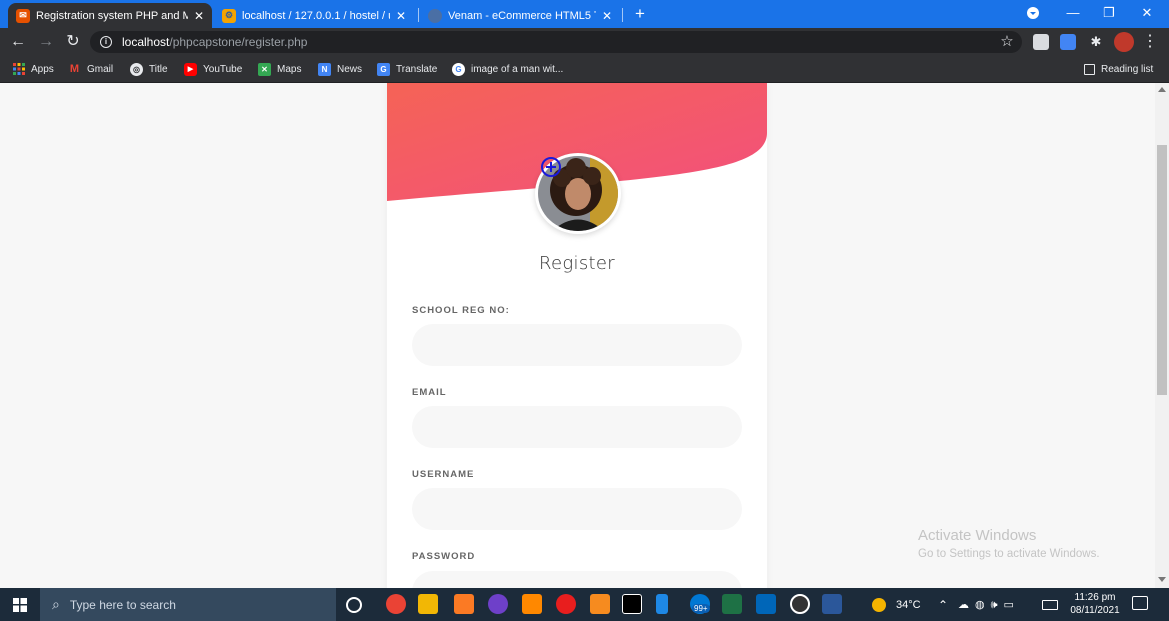 The height and width of the screenshot is (621, 1169). What do you see at coordinates (766, 604) in the screenshot?
I see `vscode-icon` at bounding box center [766, 604].